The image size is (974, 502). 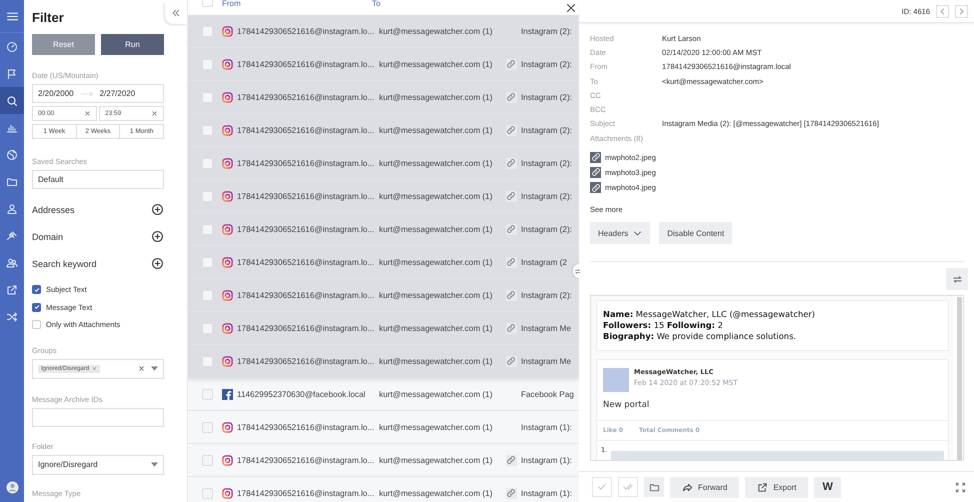 What do you see at coordinates (616, 380) in the screenshot?
I see `logo-placeholder` at bounding box center [616, 380].